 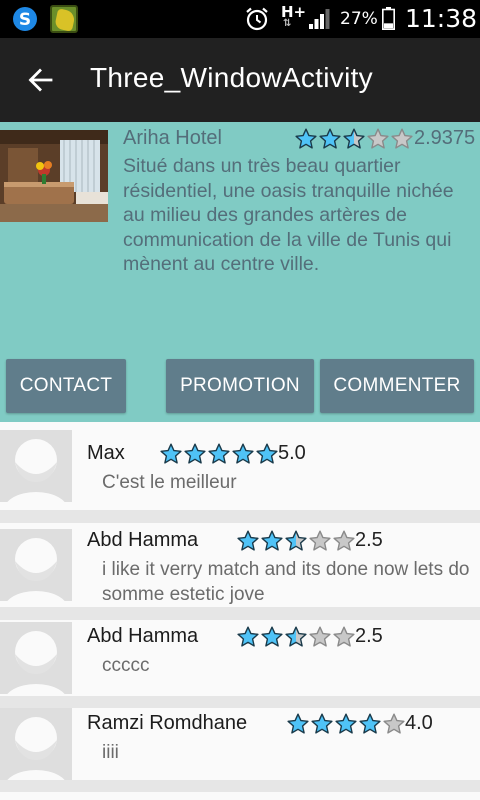 What do you see at coordinates (319, 19) in the screenshot?
I see `signal-icon` at bounding box center [319, 19].